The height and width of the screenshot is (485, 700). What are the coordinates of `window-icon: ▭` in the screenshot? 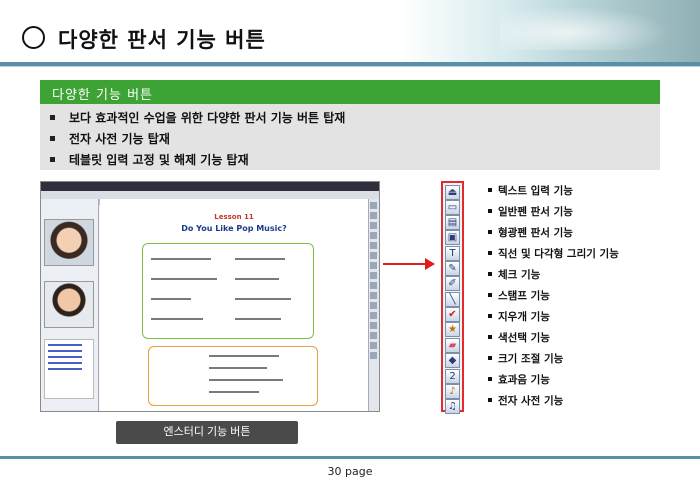 It's located at (452, 207).